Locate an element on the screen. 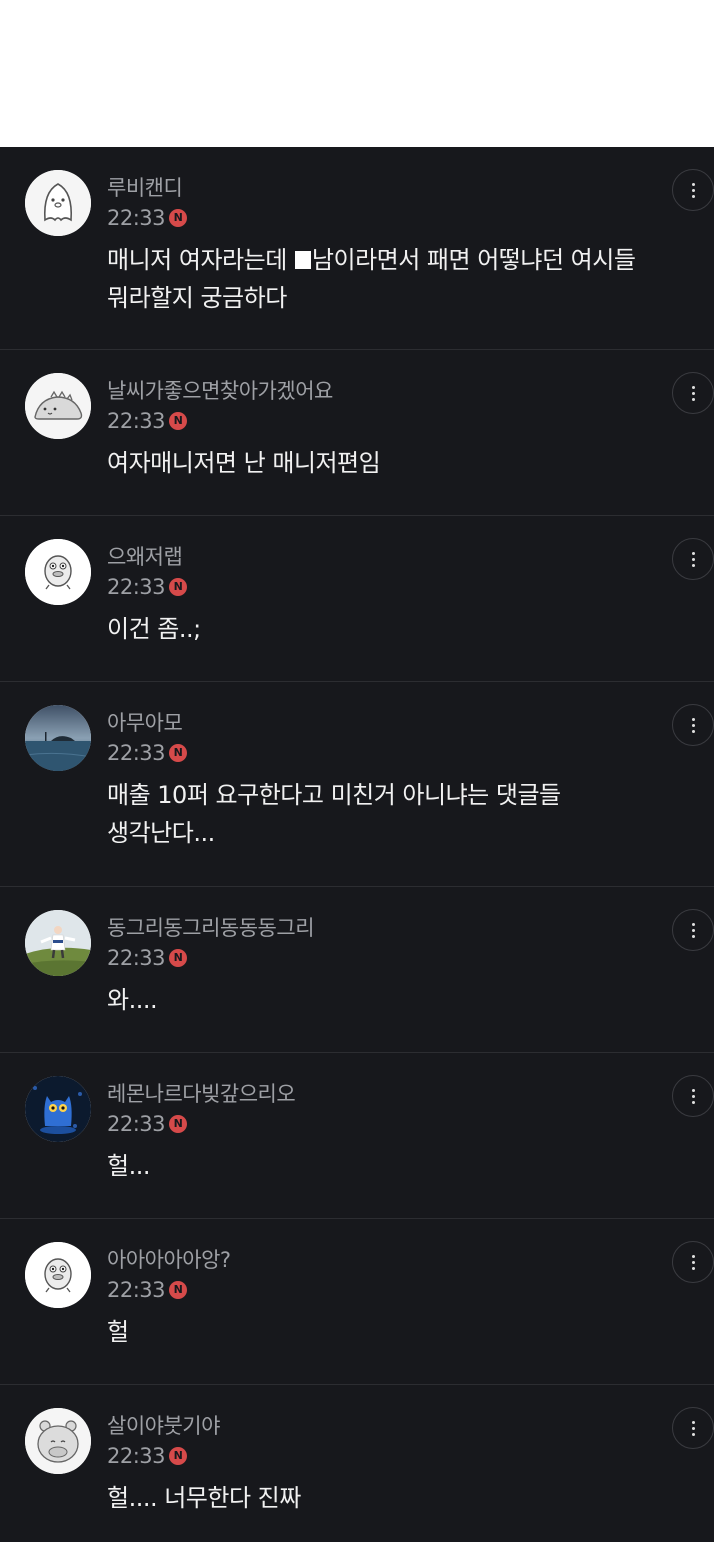 Image resolution: width=714 pixels, height=1549 pixels. comment-text-part: 매니저 여자라는데 is located at coordinates (200, 260).